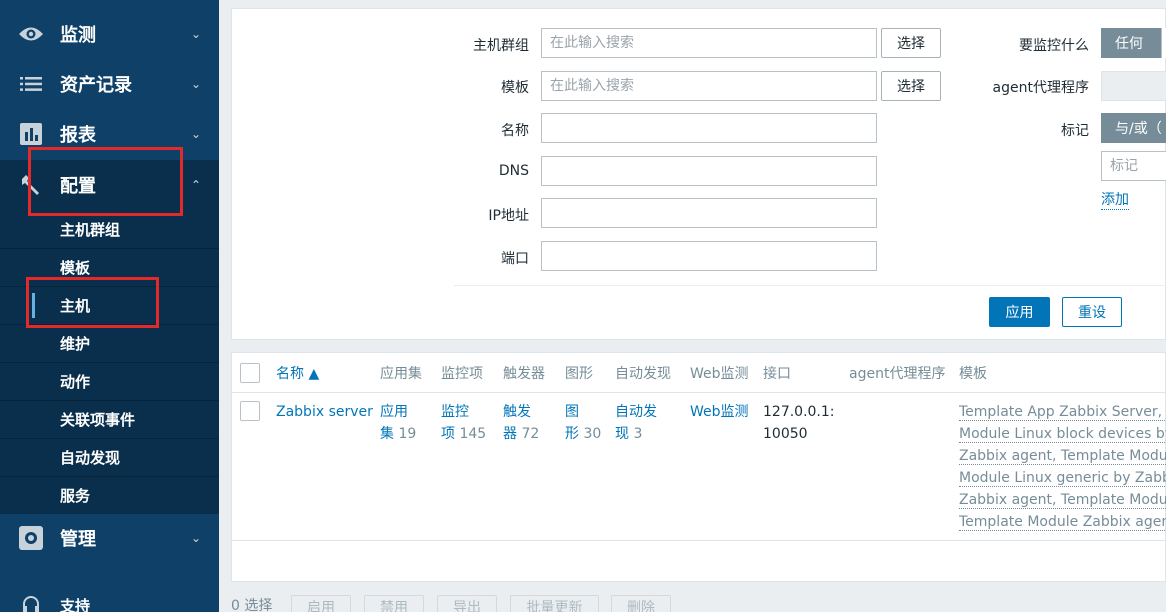  I want to click on triggers-link: 触发 器 72, so click(521, 423).